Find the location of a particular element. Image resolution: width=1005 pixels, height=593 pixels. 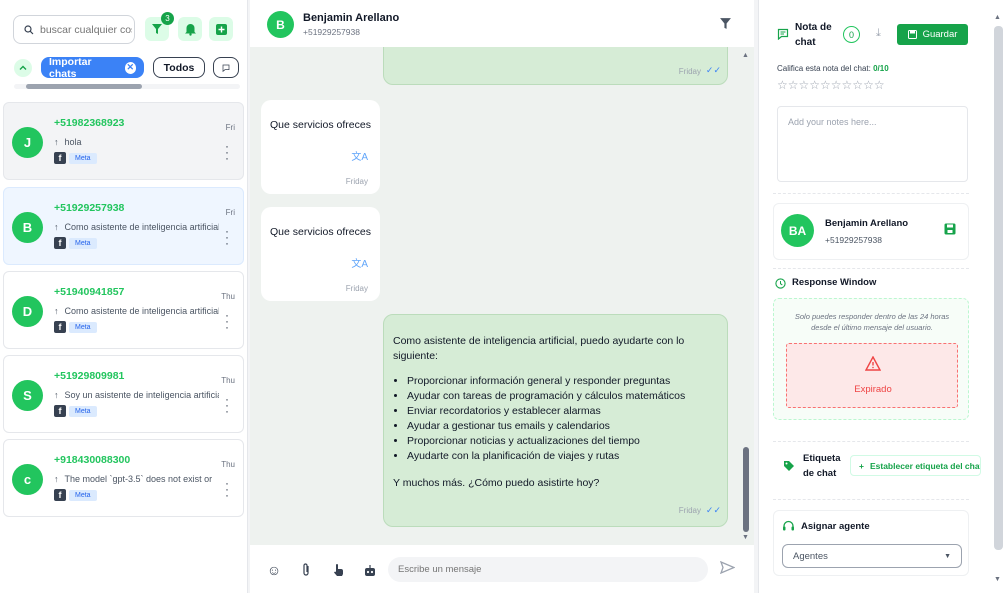

save-button: Guardar is located at coordinates (932, 34).